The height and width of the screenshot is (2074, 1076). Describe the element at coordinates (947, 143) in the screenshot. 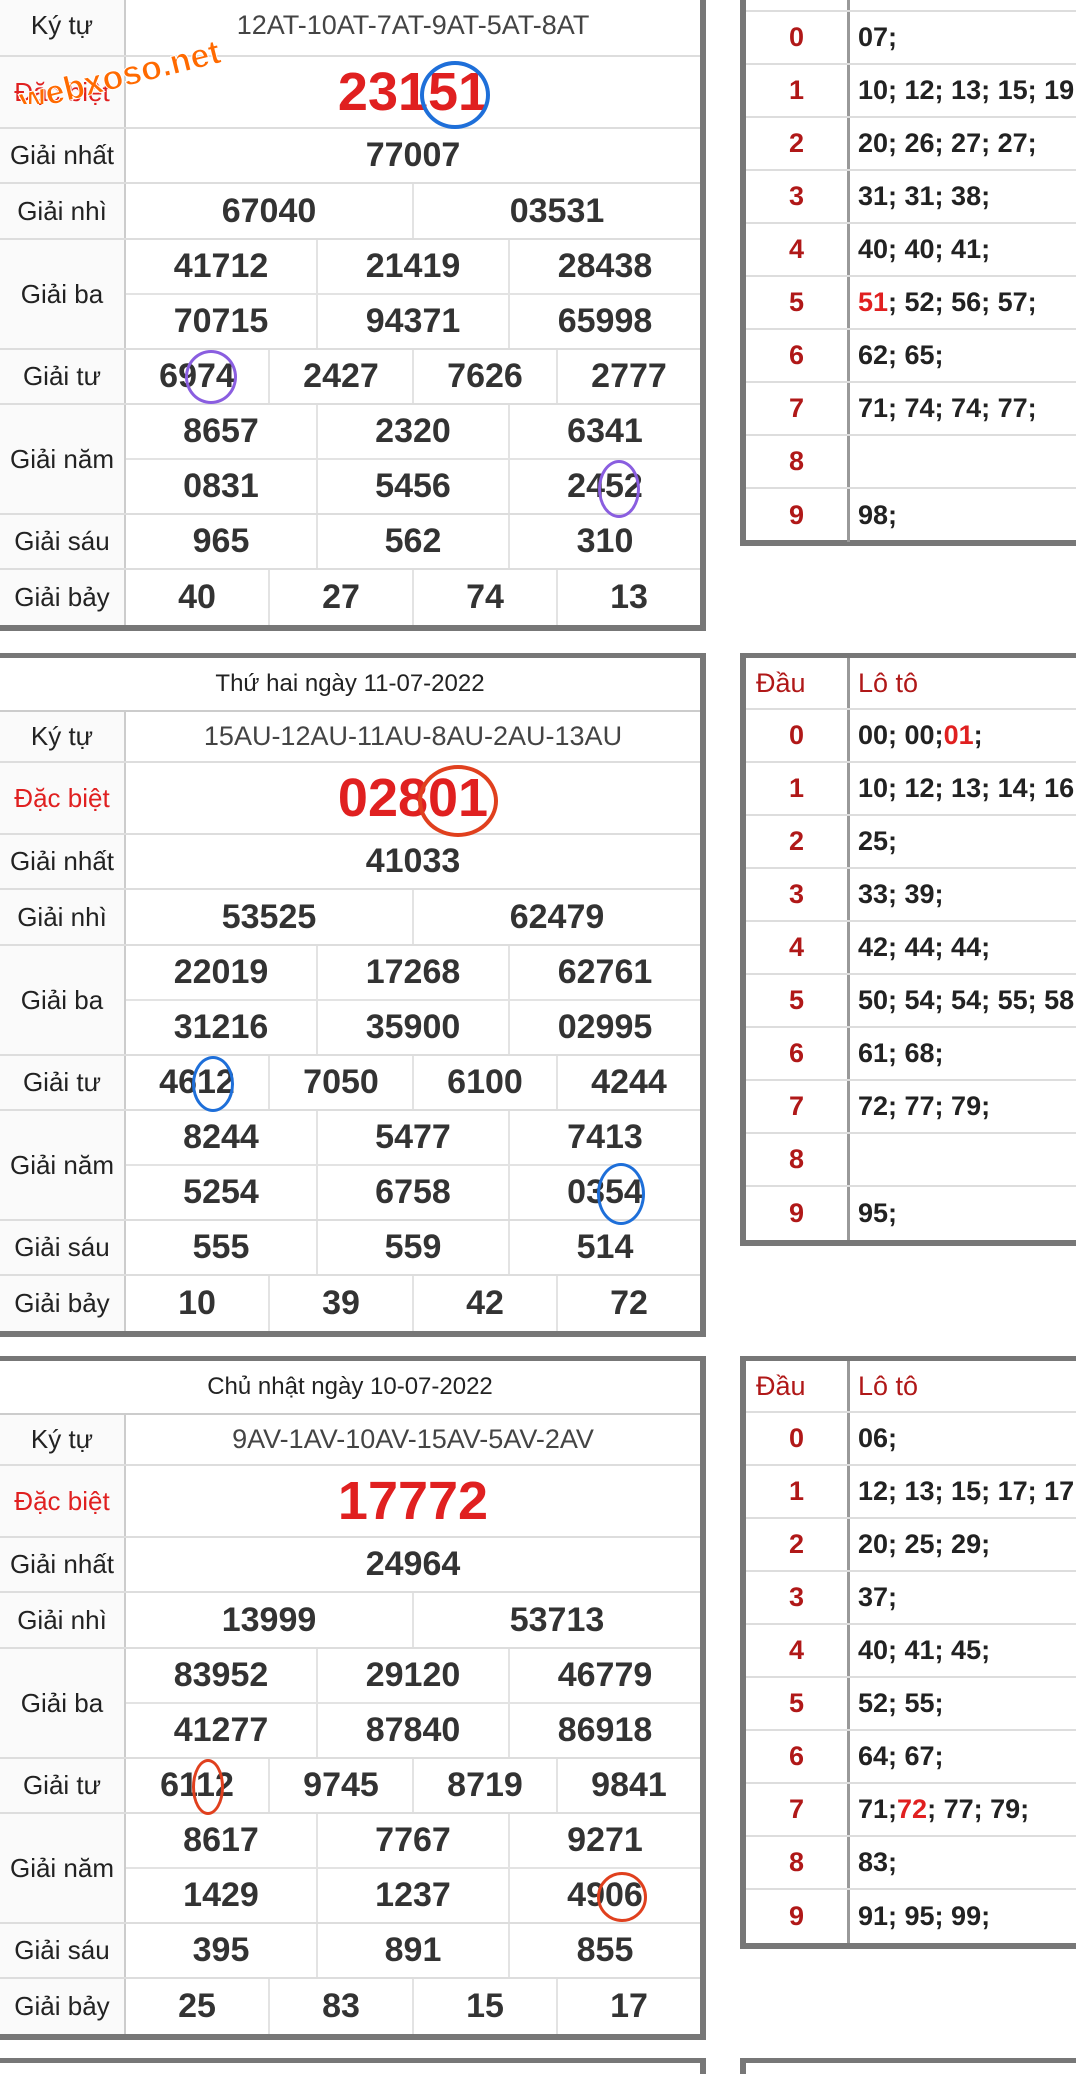

I see `loto-numbers: 20; 26; 27; 27;` at that location.